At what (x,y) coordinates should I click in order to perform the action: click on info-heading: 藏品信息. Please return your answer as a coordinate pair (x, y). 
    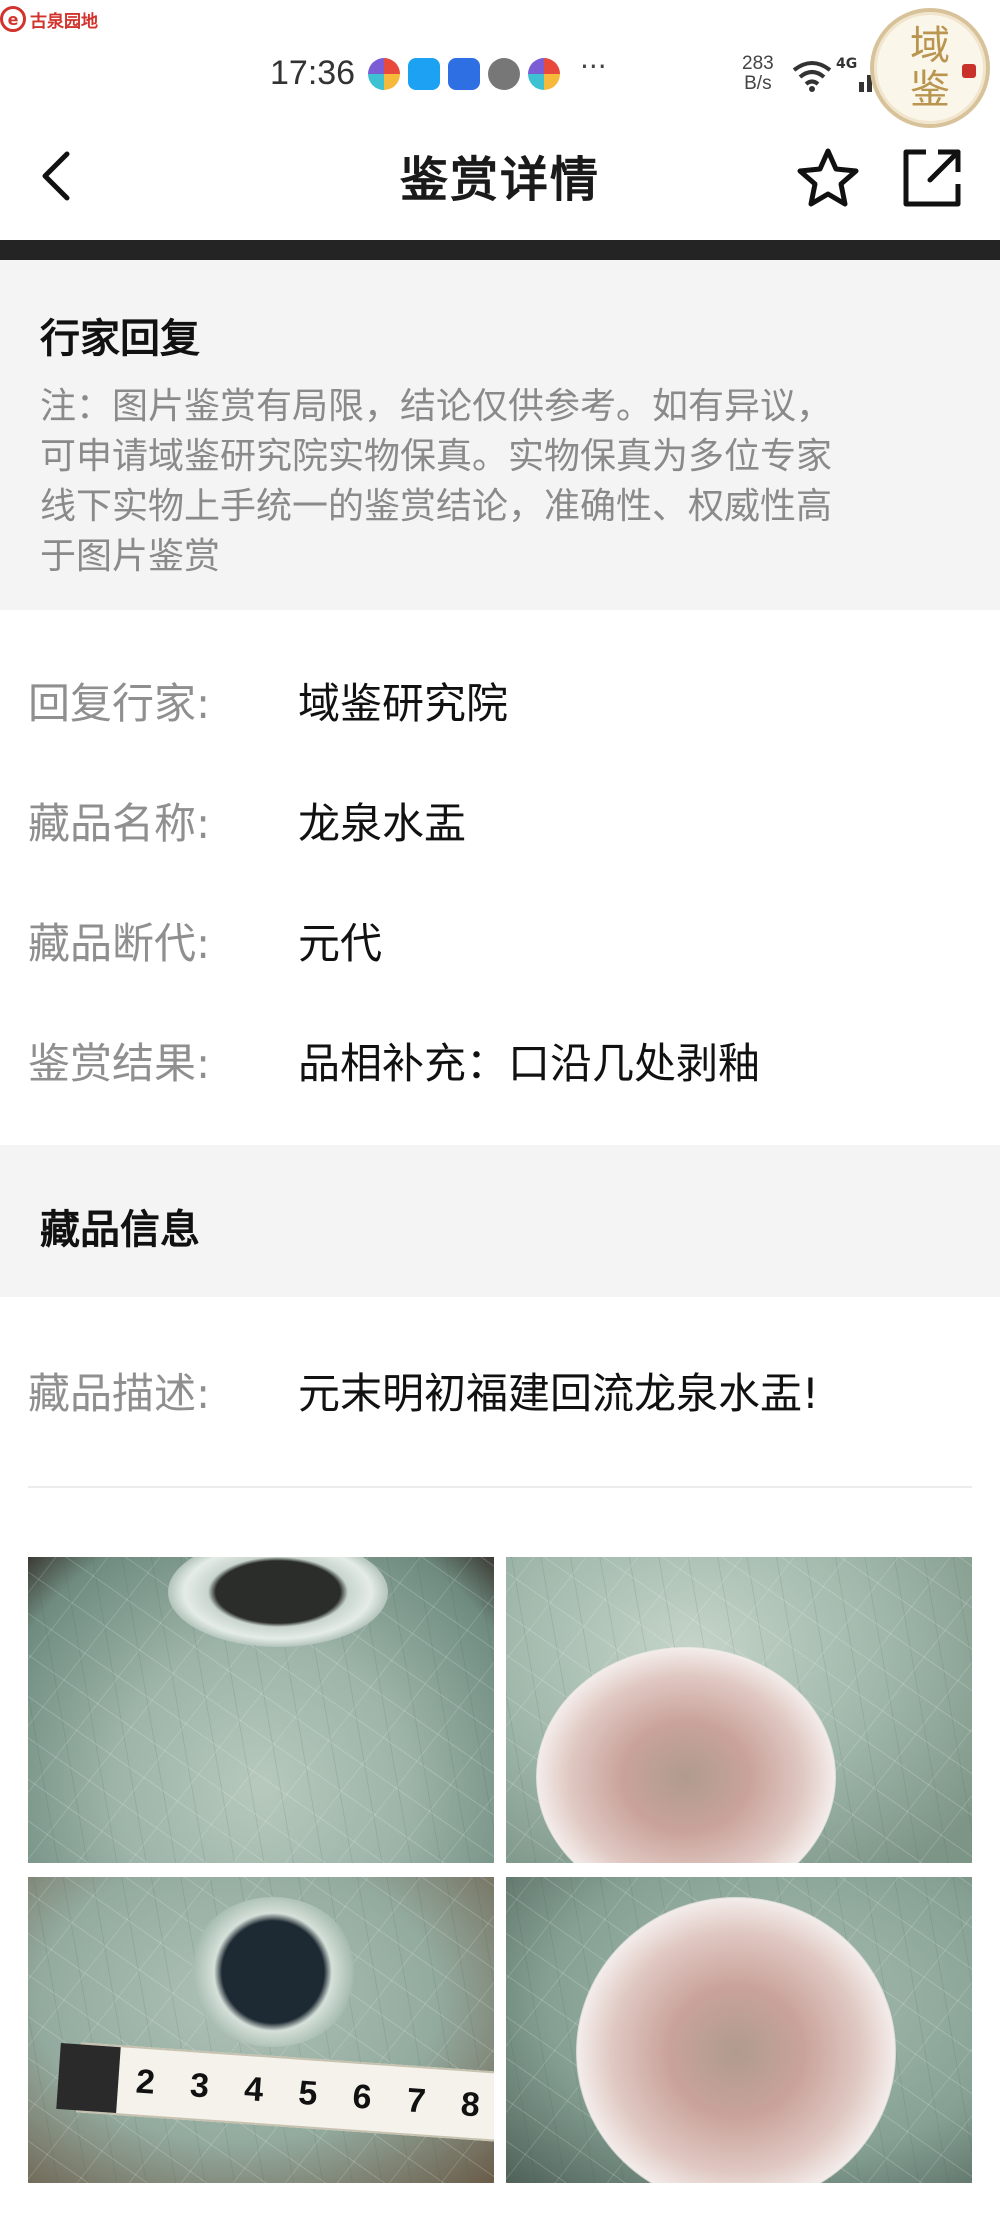
    Looking at the image, I should click on (120, 1230).